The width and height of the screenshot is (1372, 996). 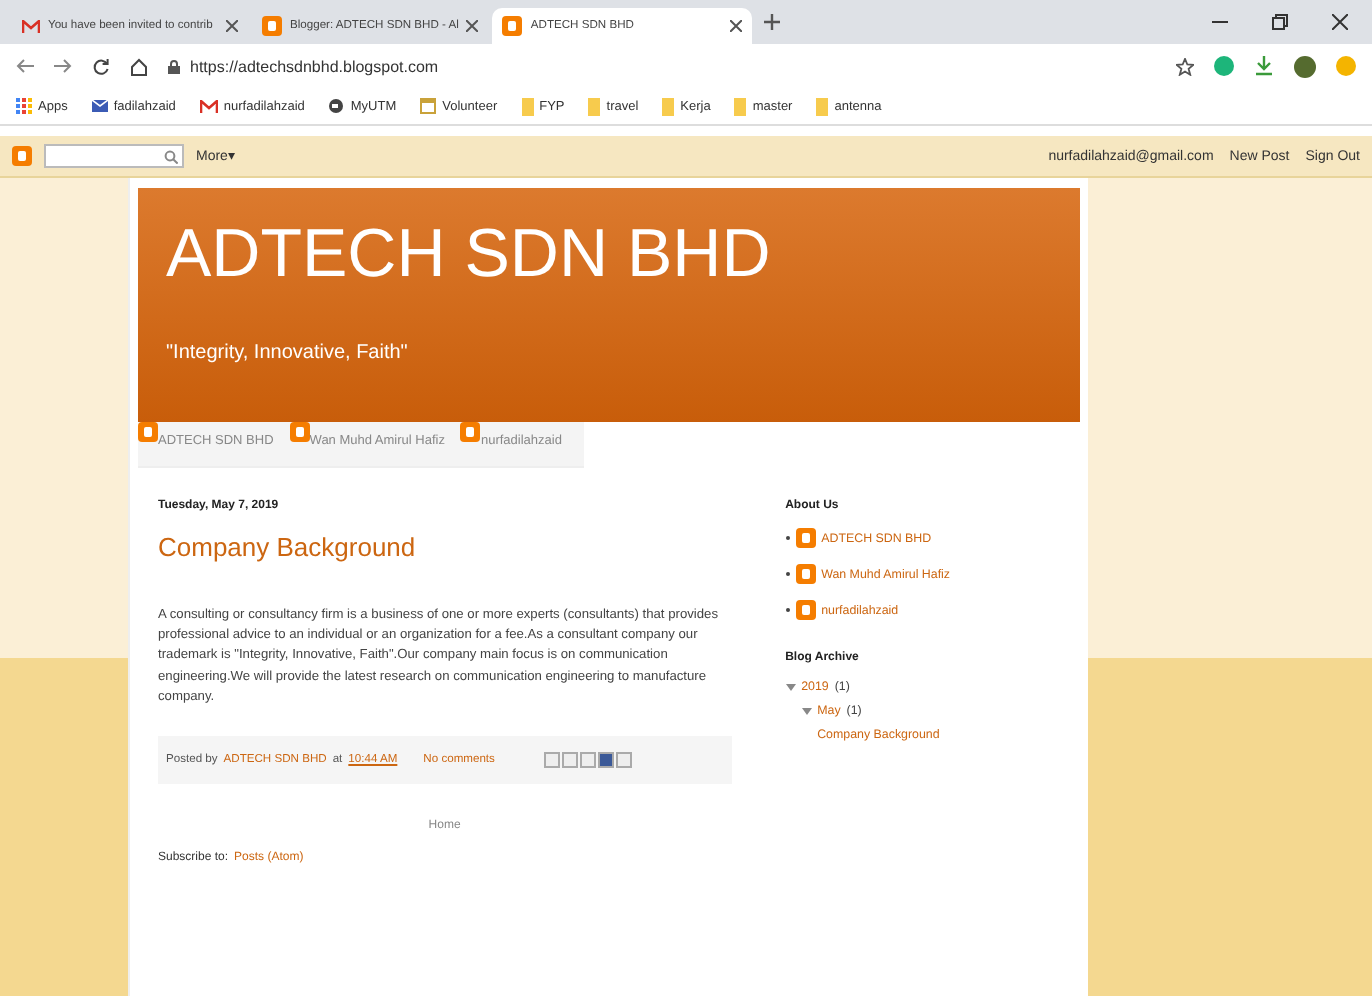 I want to click on forward-arrow-icon, so click(x=63, y=66).